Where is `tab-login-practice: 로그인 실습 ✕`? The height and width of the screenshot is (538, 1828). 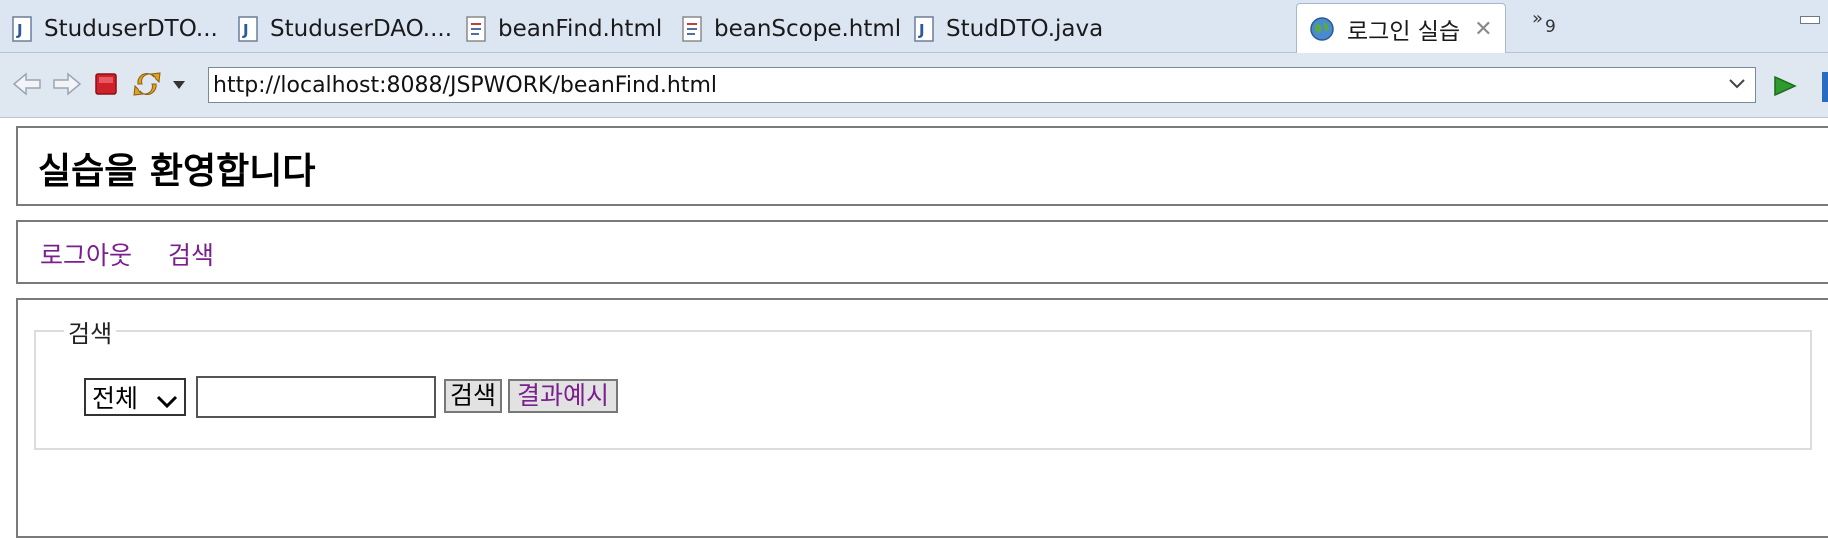 tab-login-practice: 로그인 실습 ✕ is located at coordinates (1401, 28).